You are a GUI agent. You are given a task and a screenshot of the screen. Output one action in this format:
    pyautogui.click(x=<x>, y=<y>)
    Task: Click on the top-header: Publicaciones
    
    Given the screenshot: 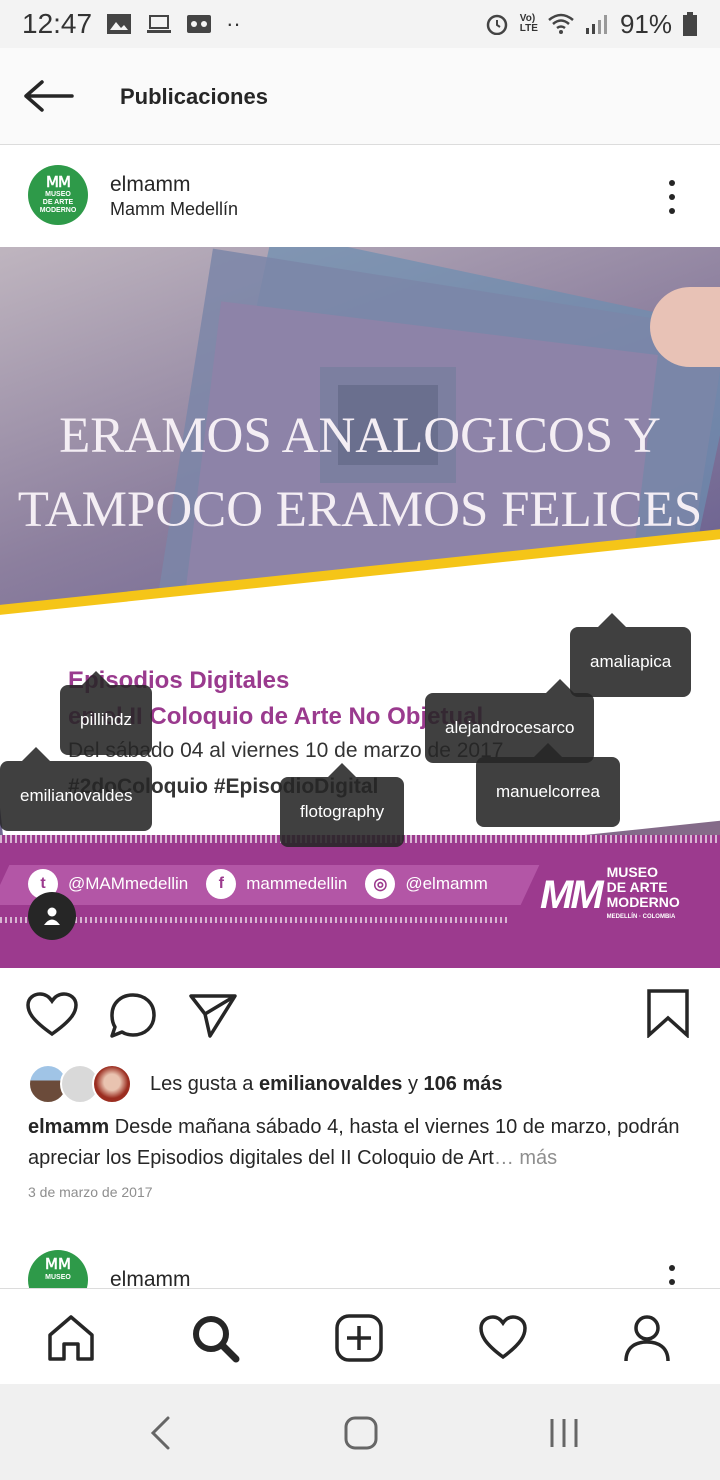 What is the action you would take?
    pyautogui.click(x=360, y=96)
    